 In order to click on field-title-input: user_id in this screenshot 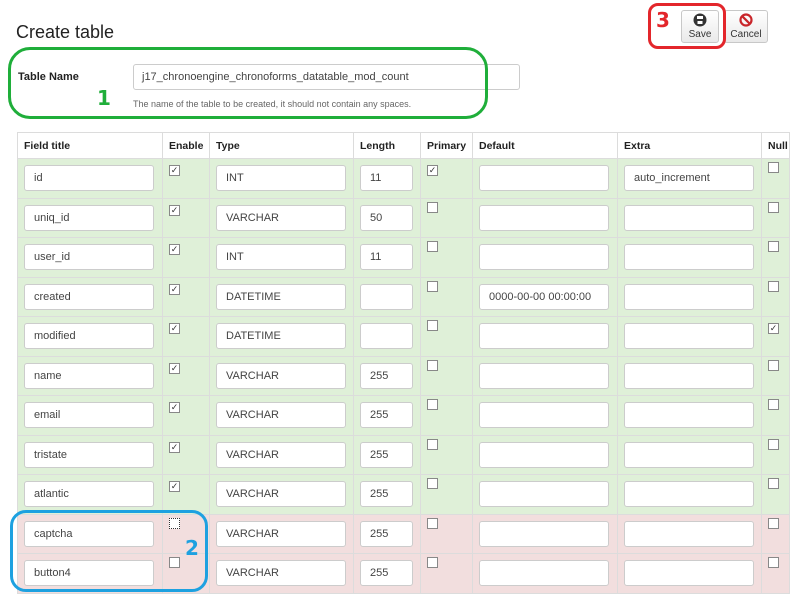, I will do `click(89, 257)`.